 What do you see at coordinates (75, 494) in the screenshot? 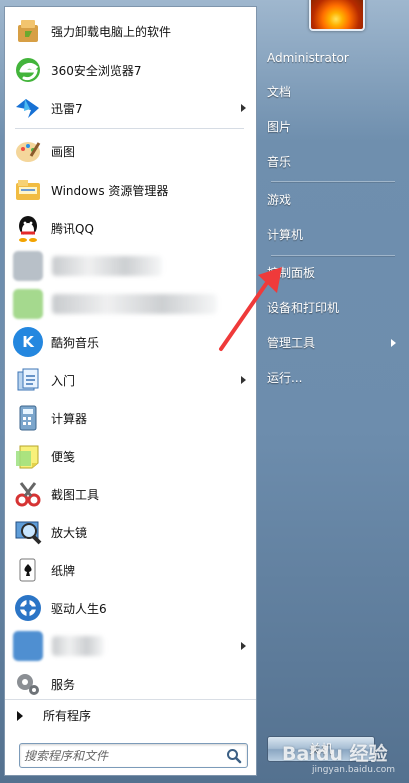
I see `program-label-snipping-tool: 截图工具` at bounding box center [75, 494].